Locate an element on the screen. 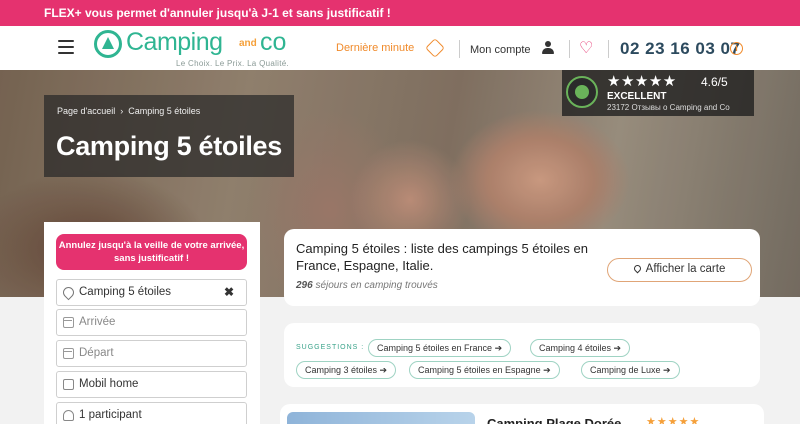  listing-card: Camping Plage Dorée ★★★★★ is located at coordinates (522, 414).